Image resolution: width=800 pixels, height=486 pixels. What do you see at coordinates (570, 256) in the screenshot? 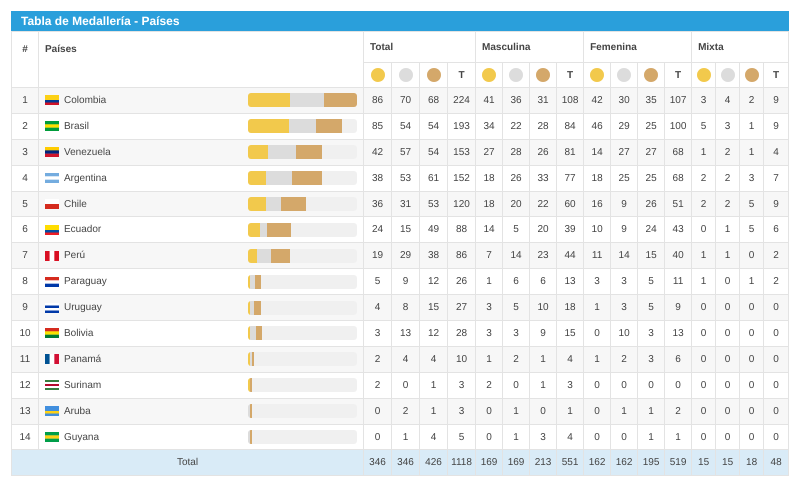
I see `table-cell: 44` at bounding box center [570, 256].